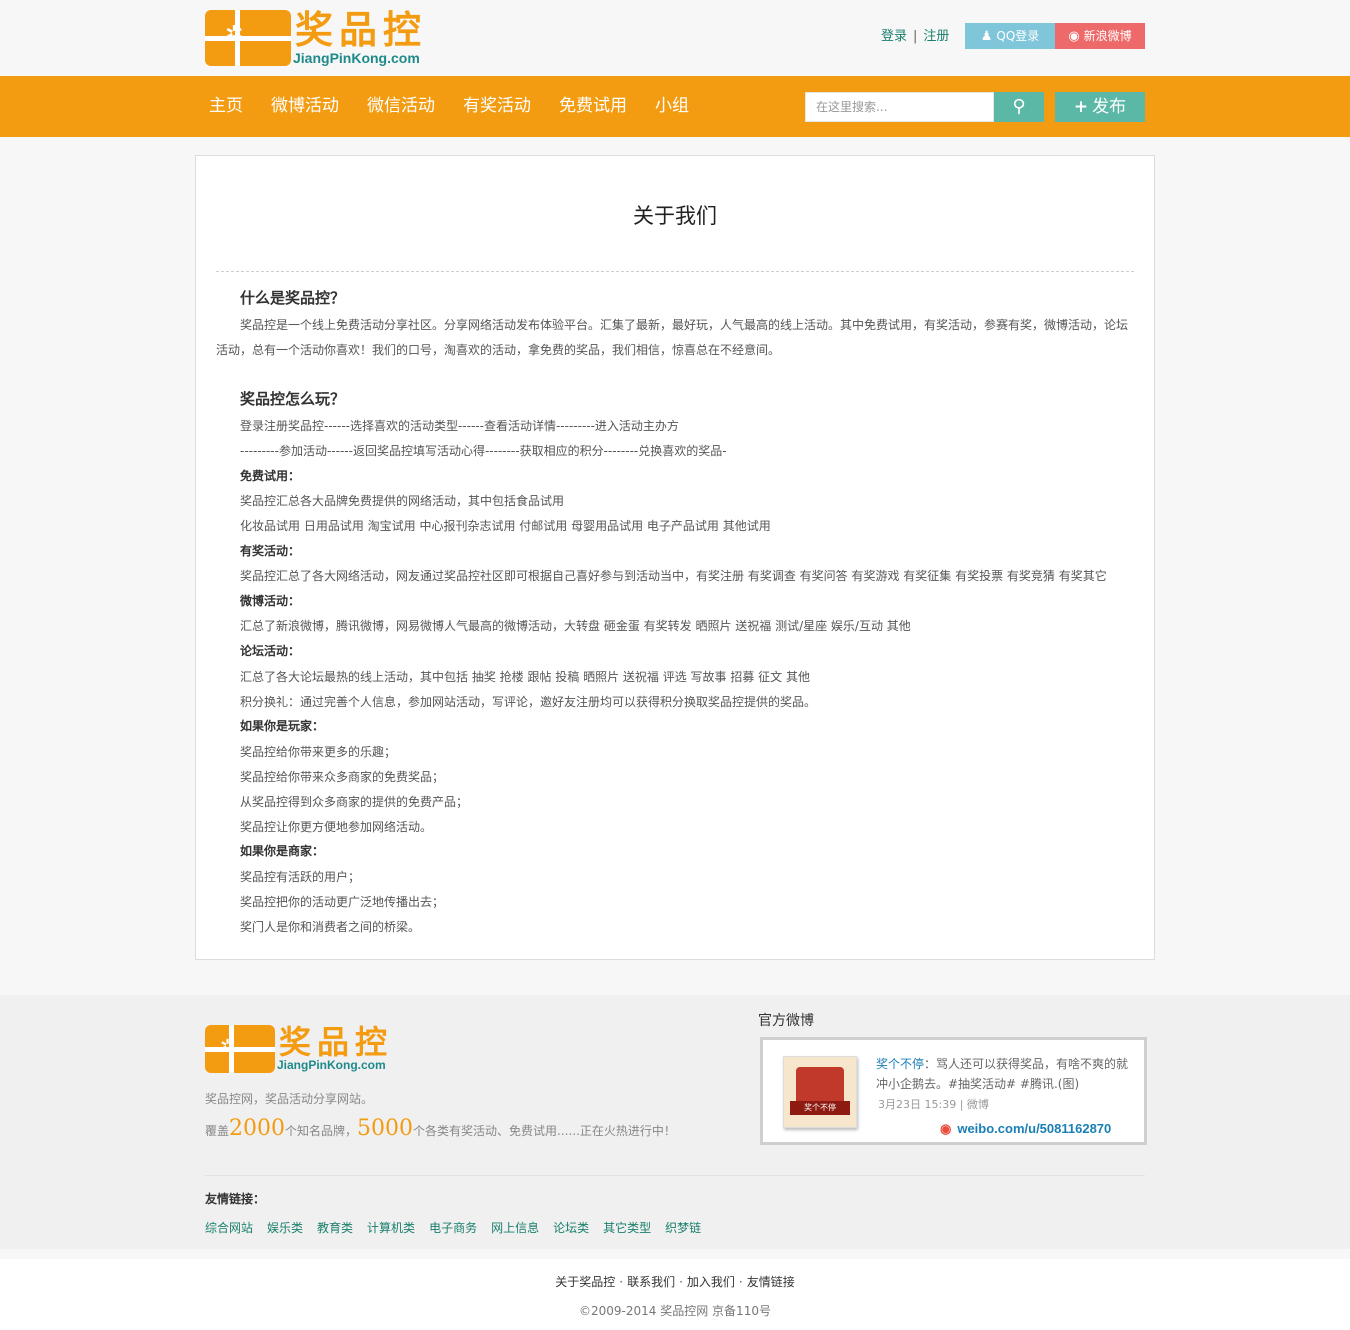 Image resolution: width=1350 pixels, height=1330 pixels. I want to click on search-icon: ⚲, so click(1019, 106).